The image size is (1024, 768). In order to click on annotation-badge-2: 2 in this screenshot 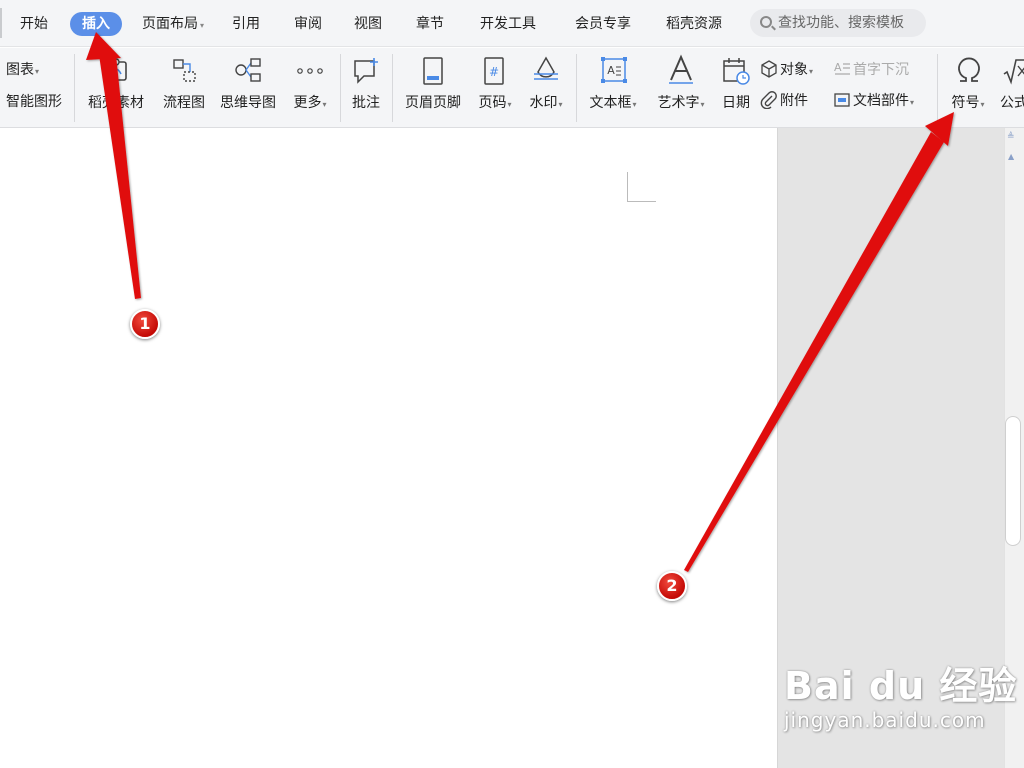, I will do `click(672, 586)`.